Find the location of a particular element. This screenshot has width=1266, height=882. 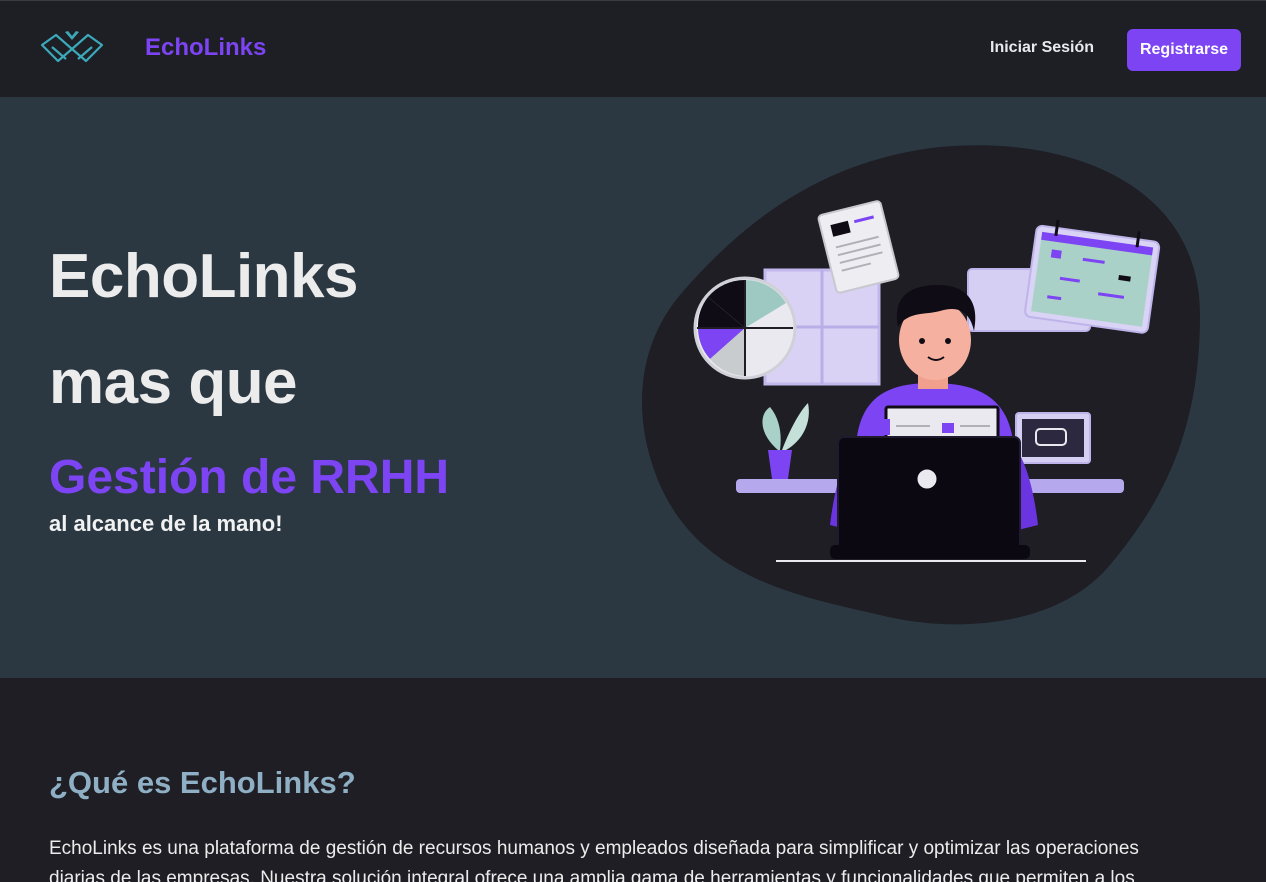

about-title: ¿Qué es EchoLinks? is located at coordinates (202, 782).